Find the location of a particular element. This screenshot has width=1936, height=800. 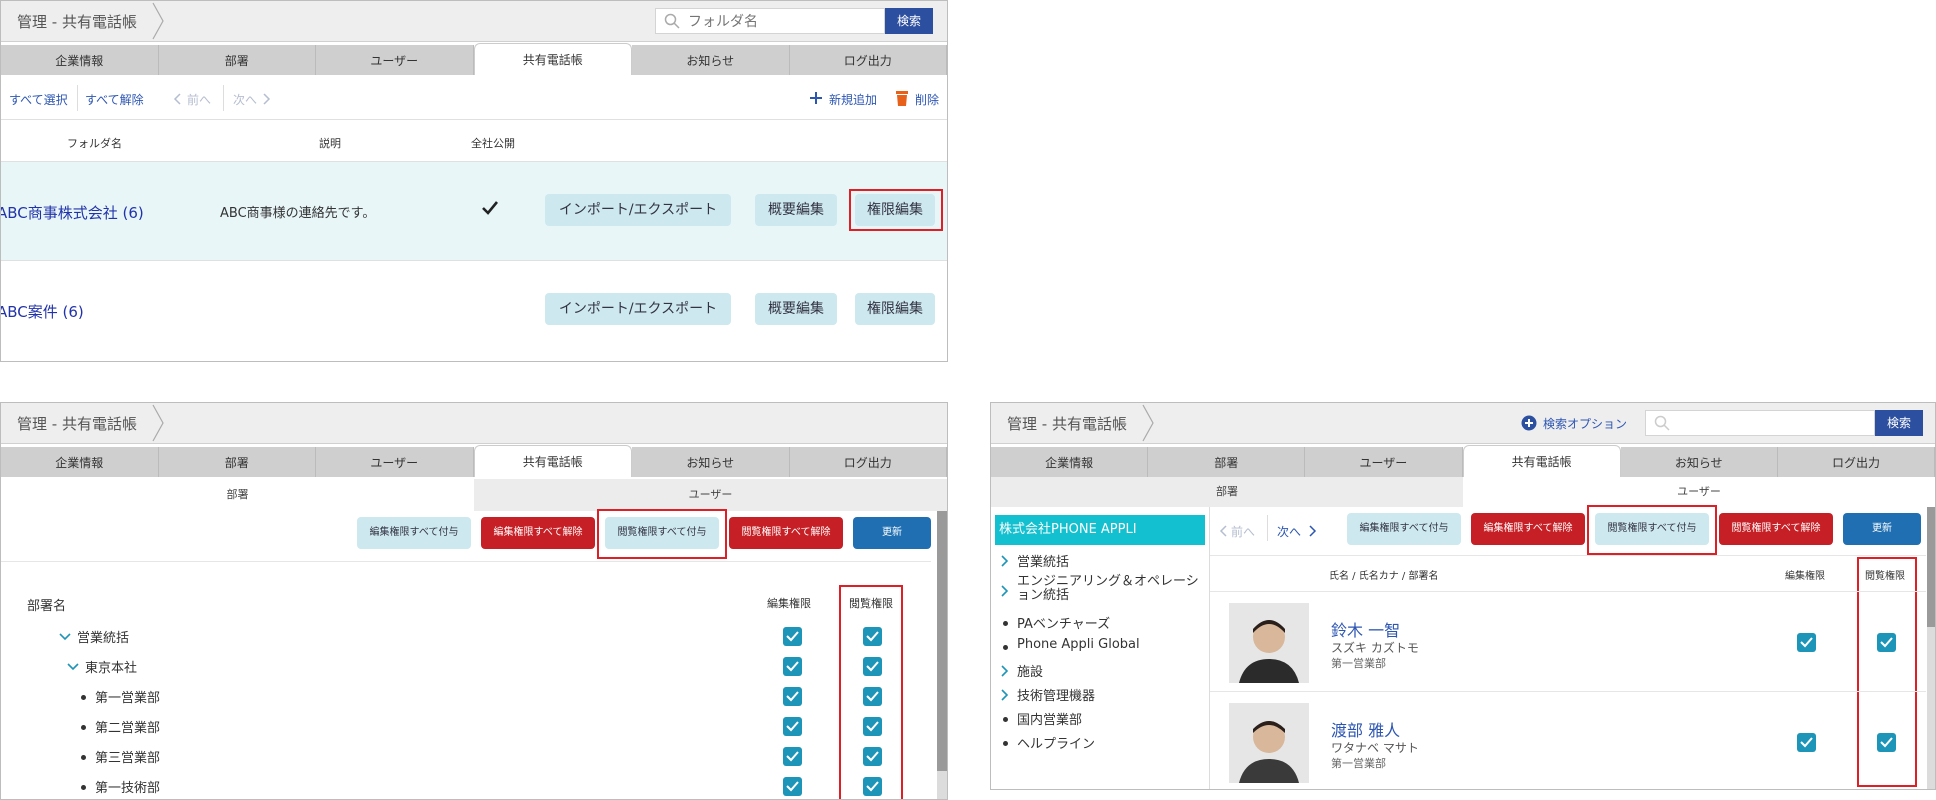

edit-permission-button: 権限編集 is located at coordinates (895, 309).